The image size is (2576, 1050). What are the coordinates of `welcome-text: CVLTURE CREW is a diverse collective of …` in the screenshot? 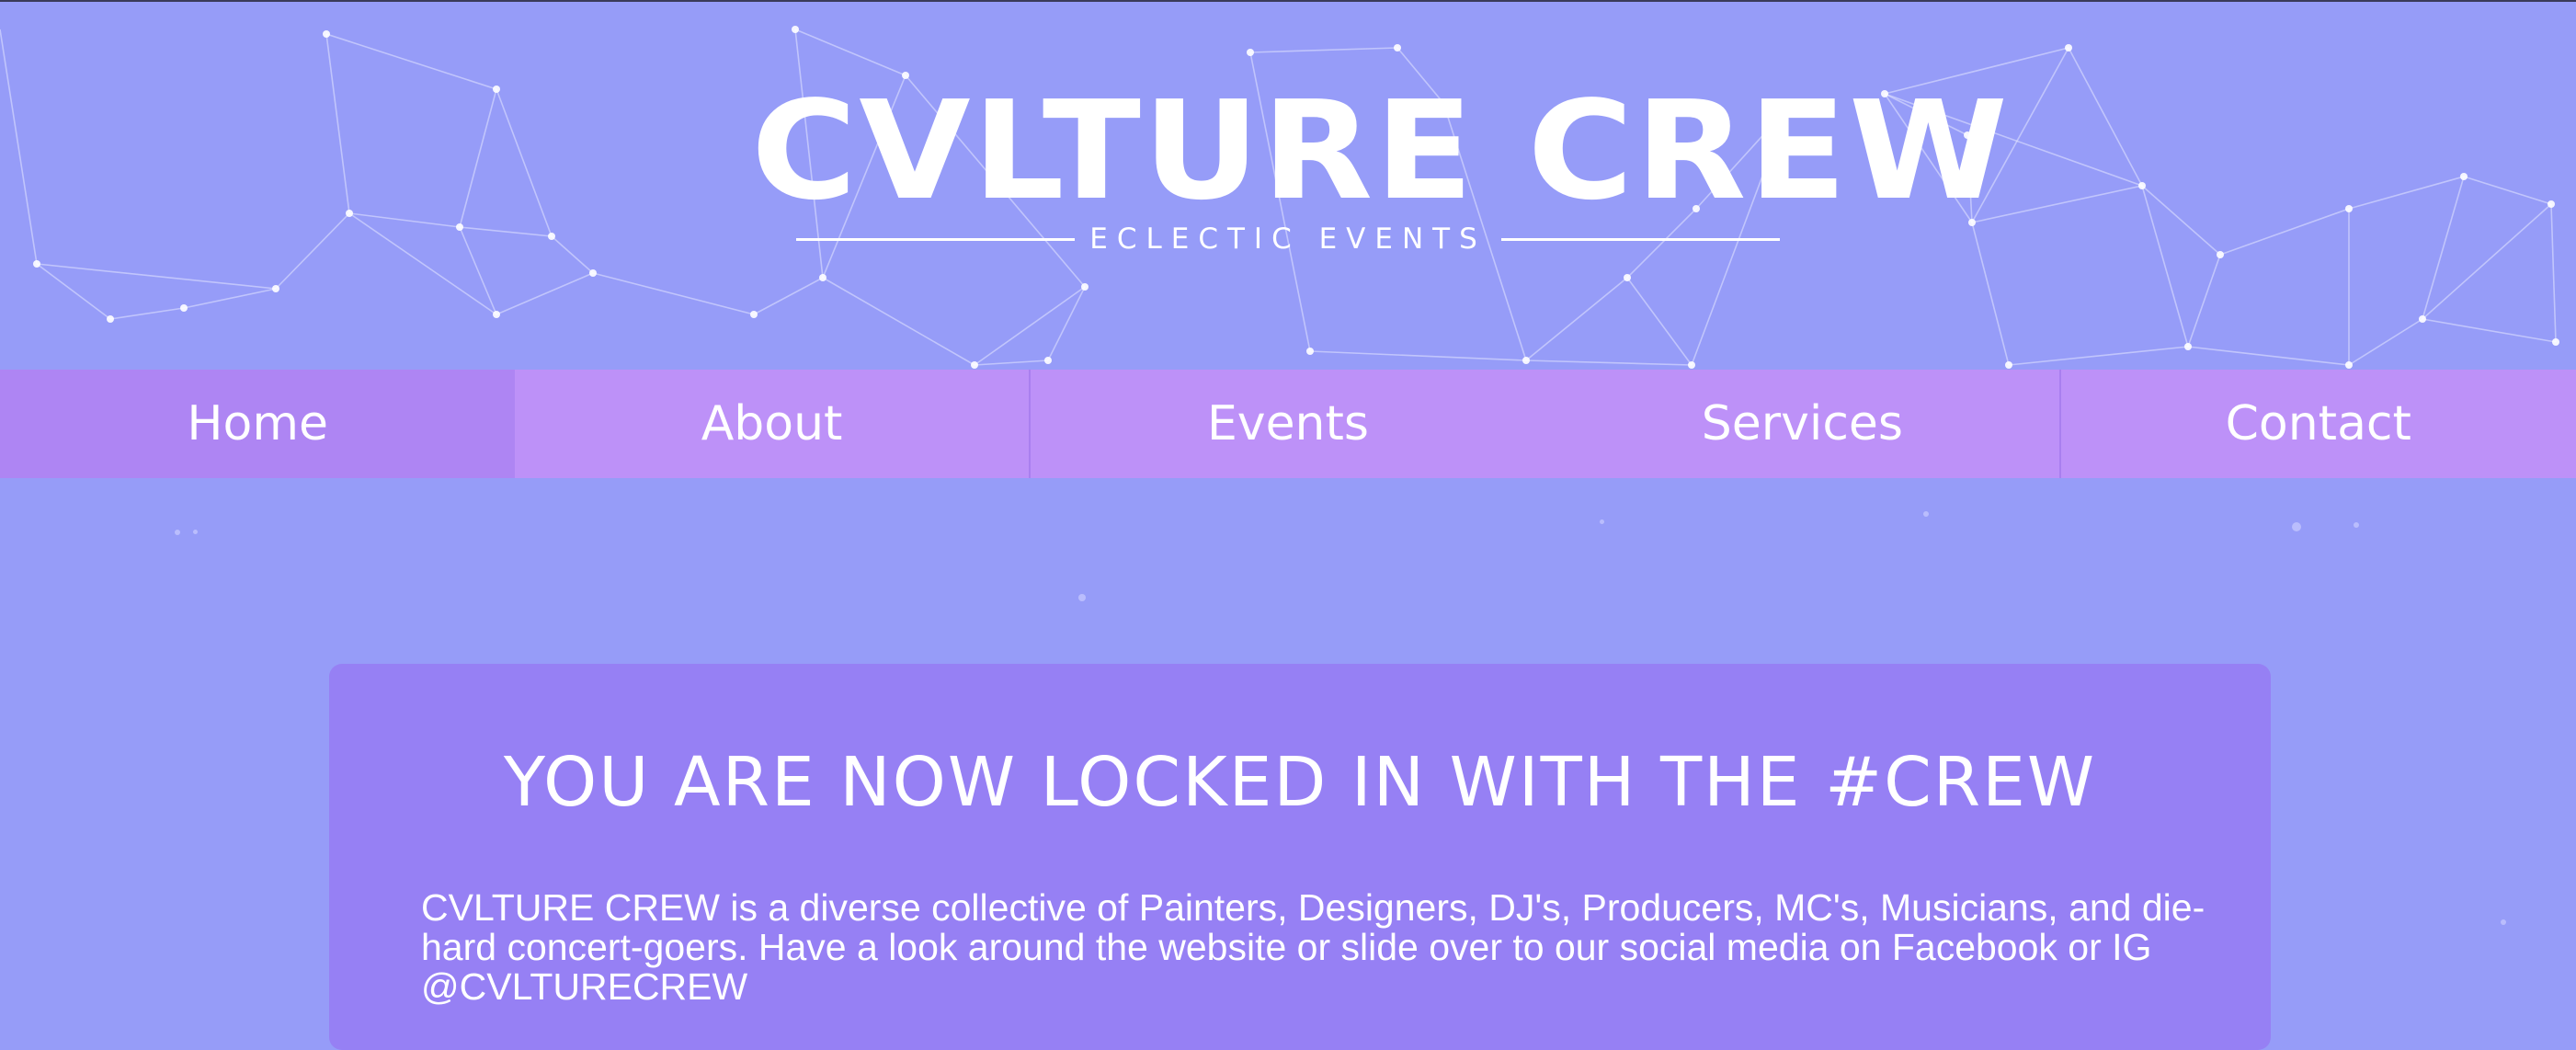 It's located at (1313, 947).